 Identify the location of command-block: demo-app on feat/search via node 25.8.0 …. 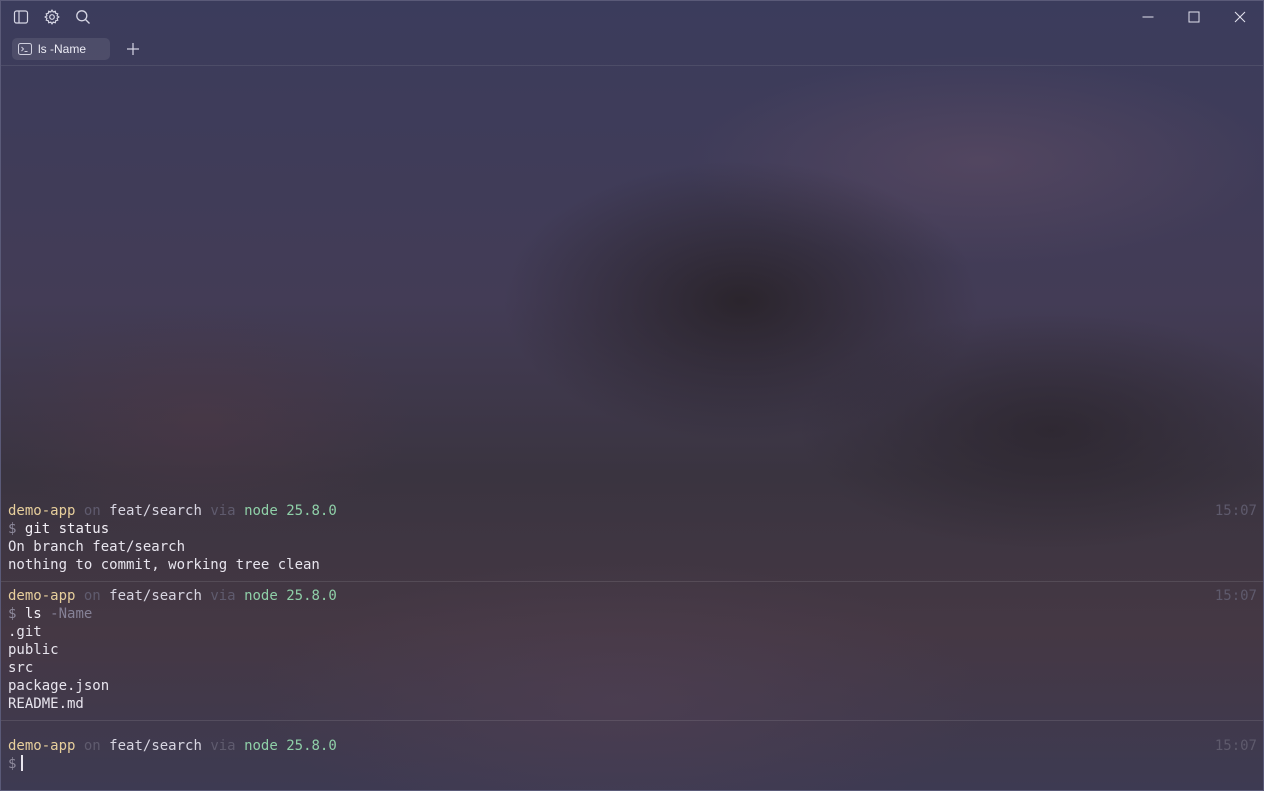
(632, 538).